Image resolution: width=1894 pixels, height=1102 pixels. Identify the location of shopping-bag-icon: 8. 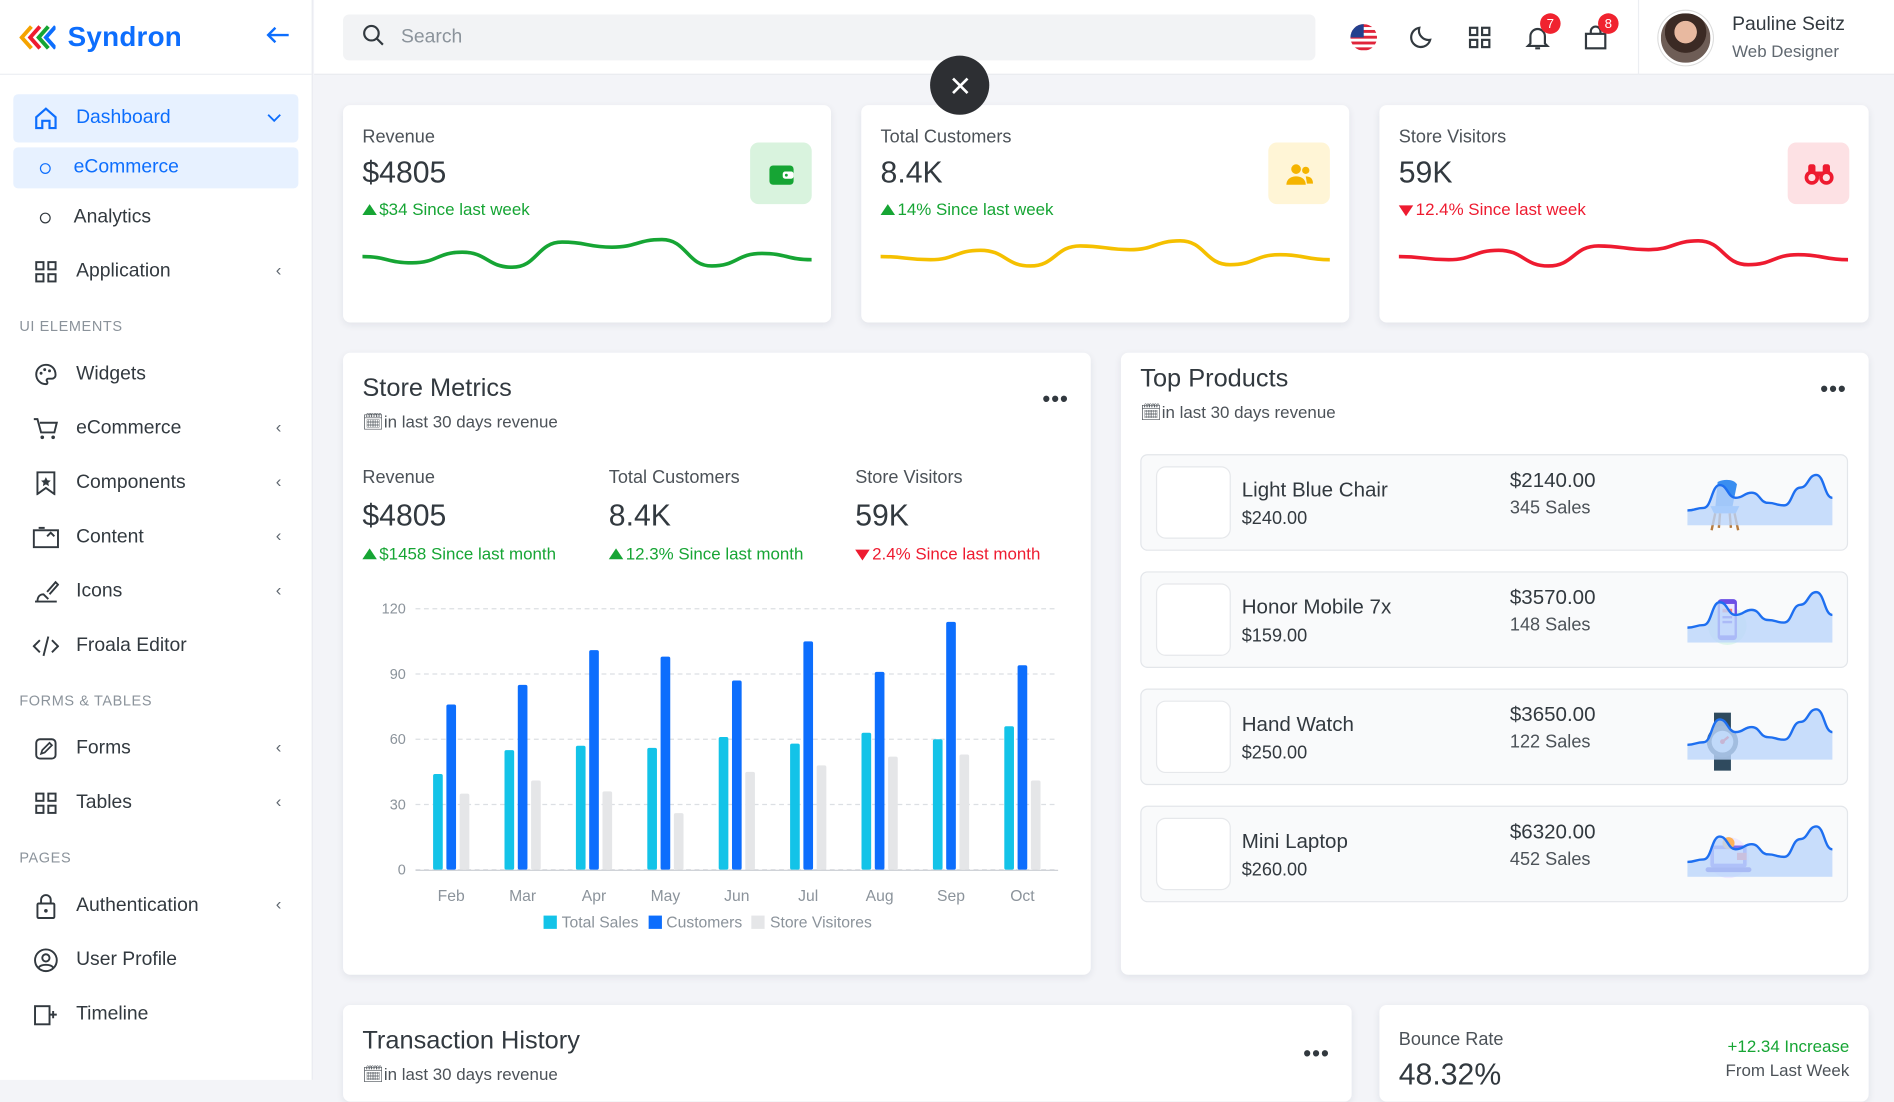
(1597, 35).